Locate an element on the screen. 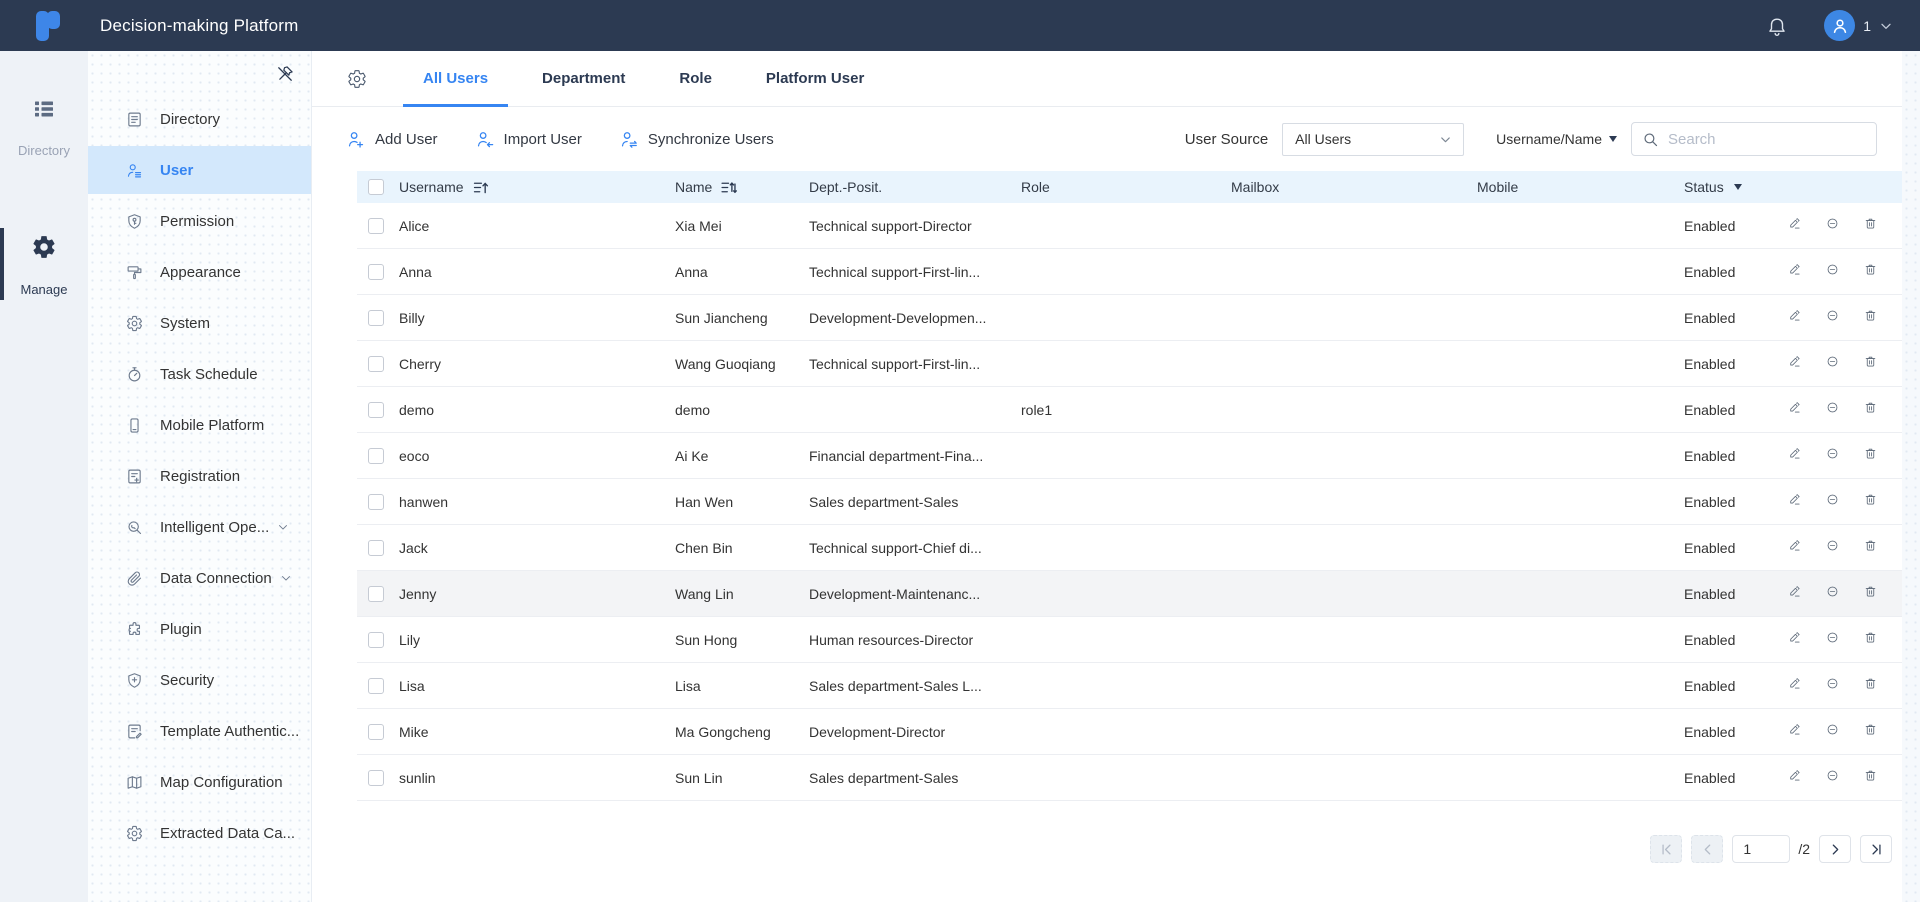  first-page-button is located at coordinates (1666, 849).